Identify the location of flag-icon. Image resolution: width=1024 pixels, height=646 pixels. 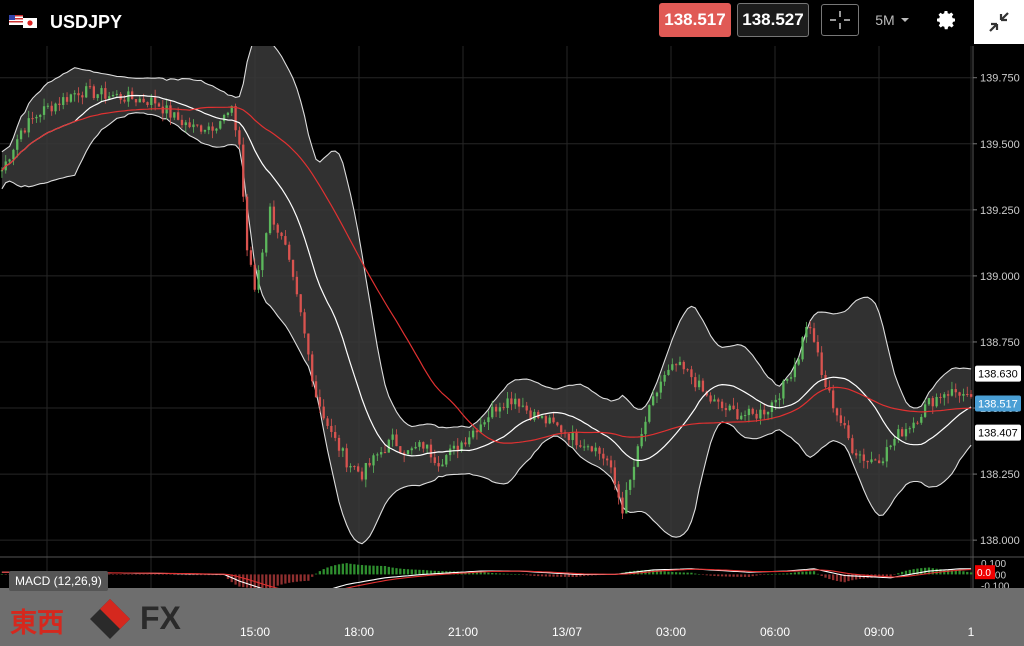
(23, 21).